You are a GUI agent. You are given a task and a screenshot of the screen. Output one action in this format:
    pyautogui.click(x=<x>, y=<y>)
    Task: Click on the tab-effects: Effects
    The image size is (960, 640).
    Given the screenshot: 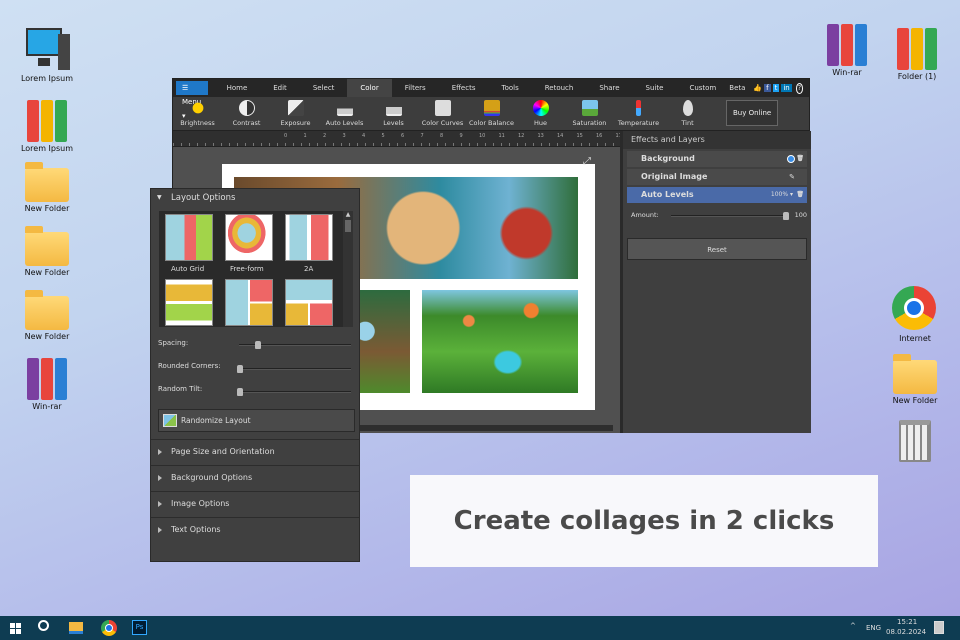 What is the action you would take?
    pyautogui.click(x=464, y=88)
    